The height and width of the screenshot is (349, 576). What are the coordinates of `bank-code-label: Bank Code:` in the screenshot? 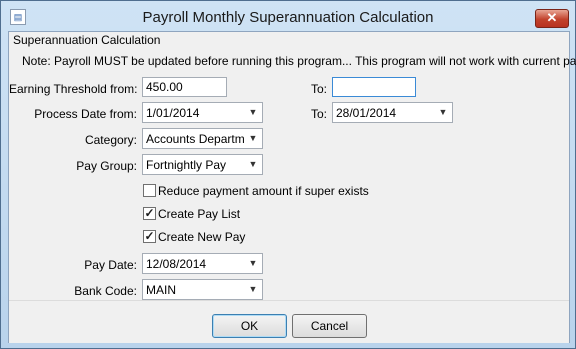 It's located at (105, 291).